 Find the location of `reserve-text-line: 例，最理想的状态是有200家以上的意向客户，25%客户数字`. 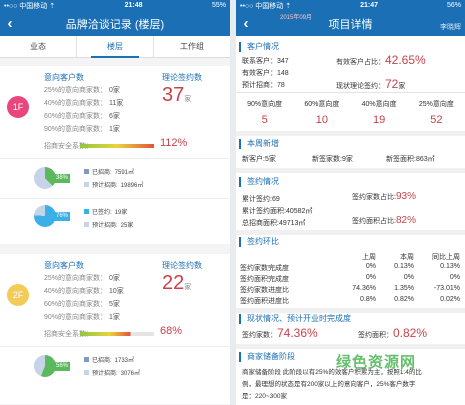

reserve-text-line: 例，最理想的状态是有200家以上的意向客户，25%客户数字 is located at coordinates (329, 384).